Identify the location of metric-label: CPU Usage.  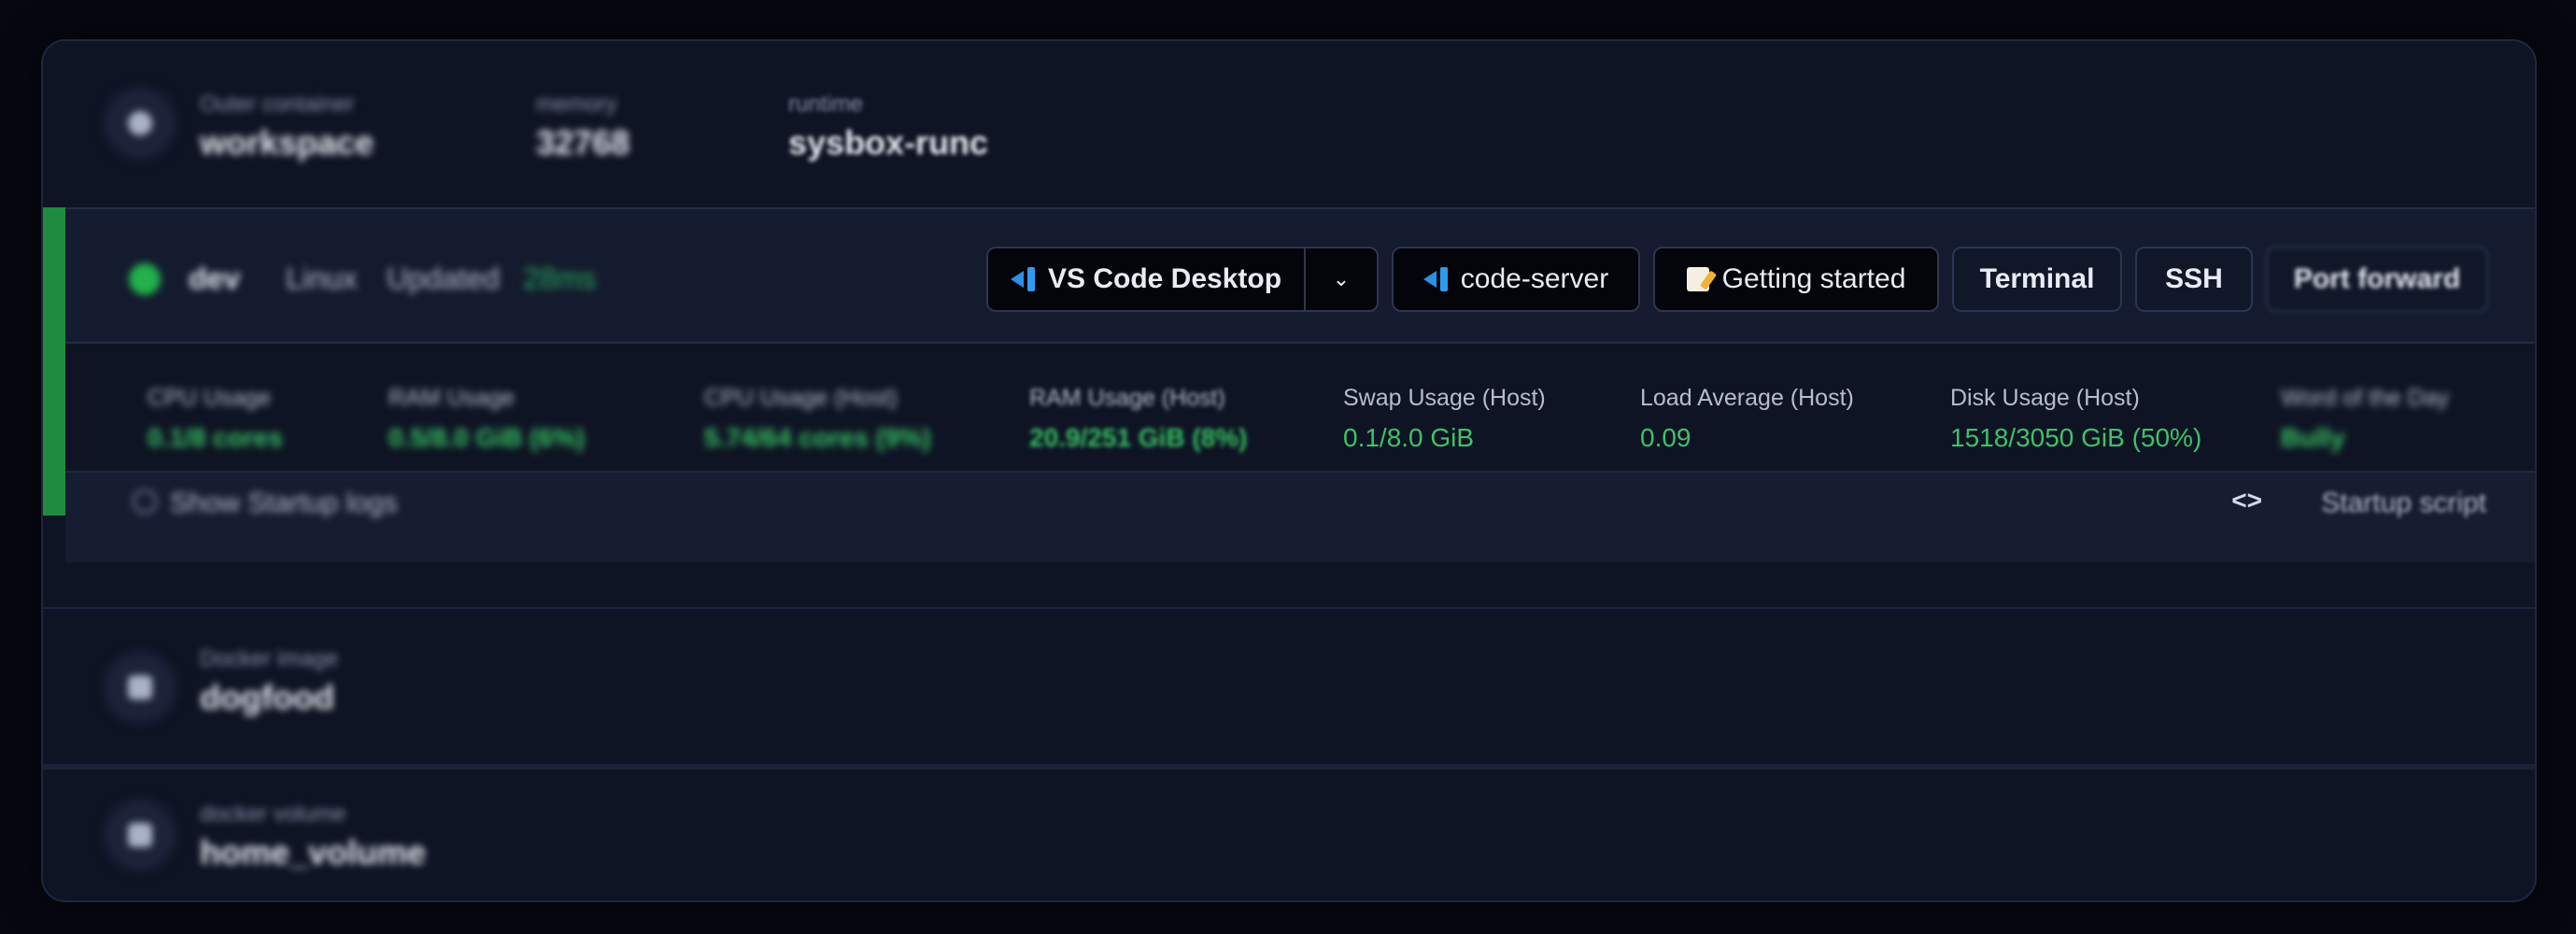
(209, 398).